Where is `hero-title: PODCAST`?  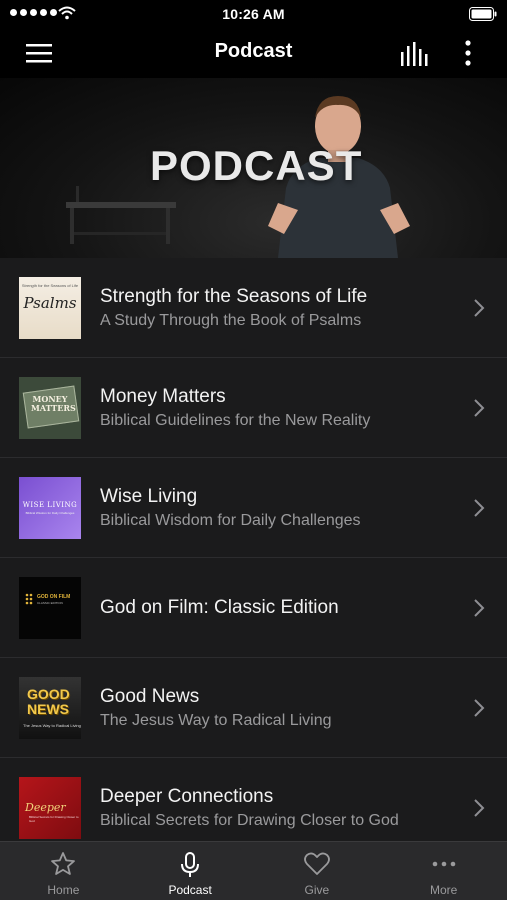
hero-title: PODCAST is located at coordinates (256, 165).